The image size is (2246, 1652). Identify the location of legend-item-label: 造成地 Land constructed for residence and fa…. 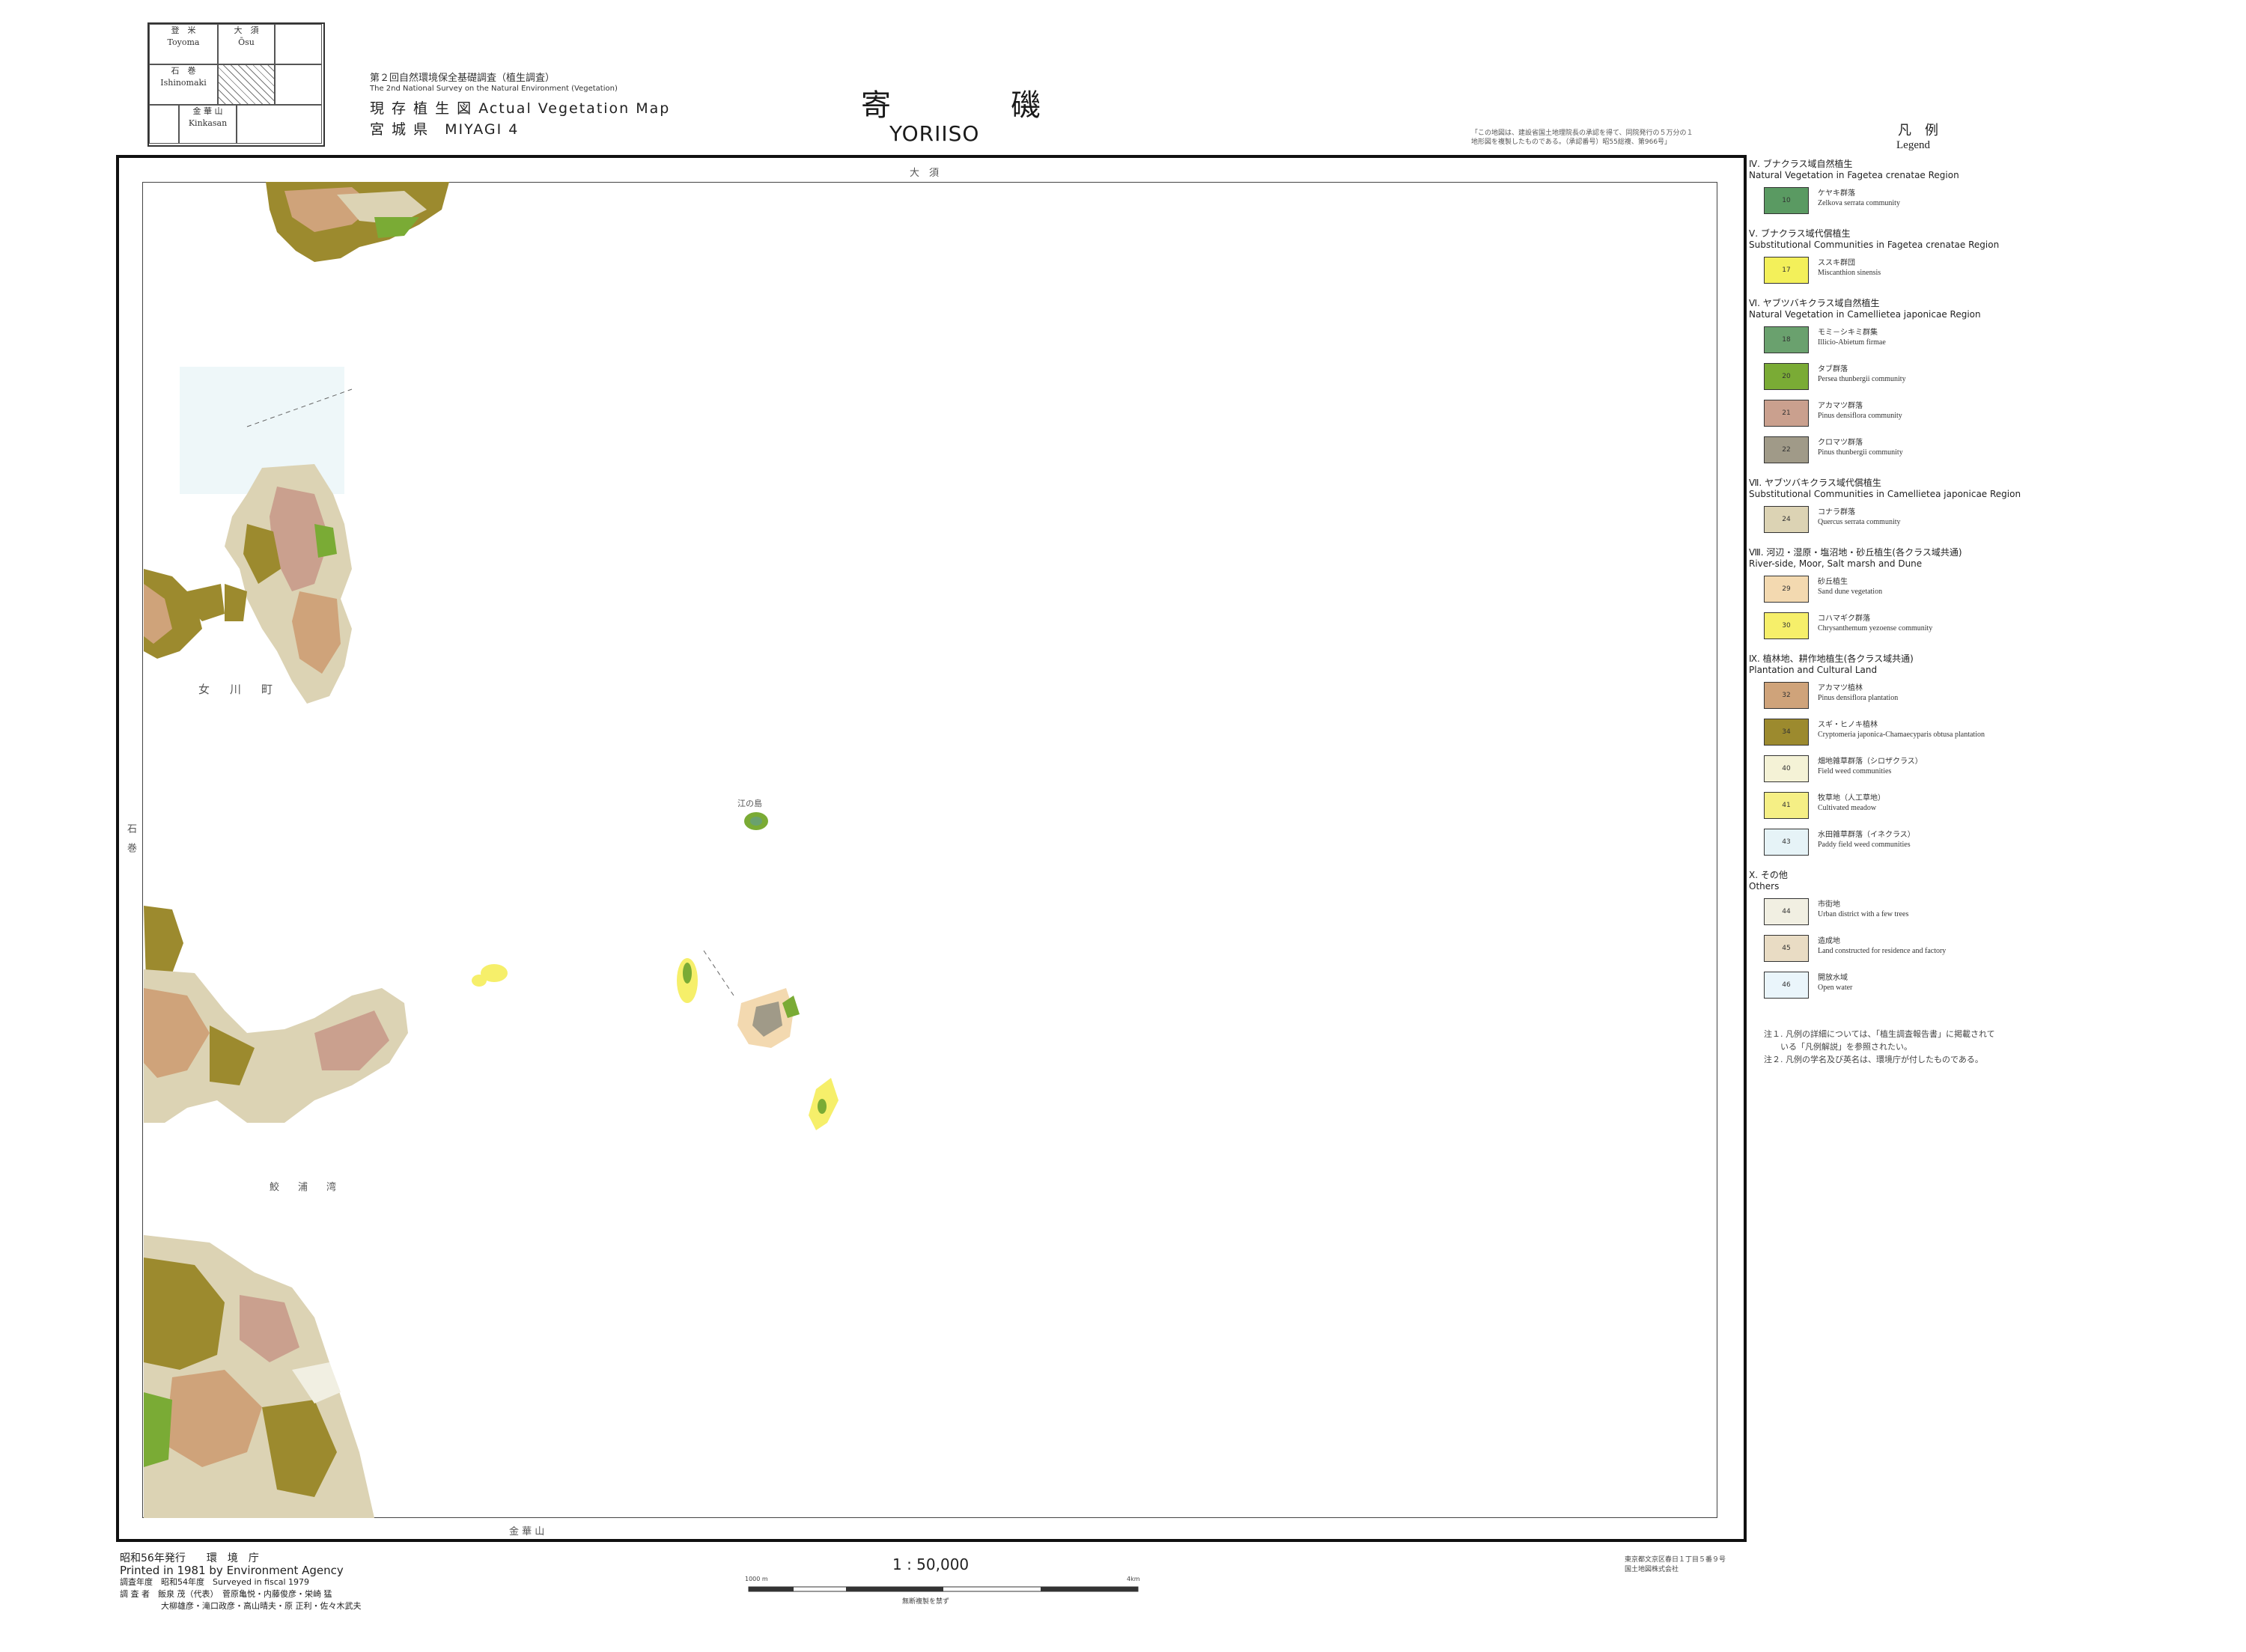
(1882, 946).